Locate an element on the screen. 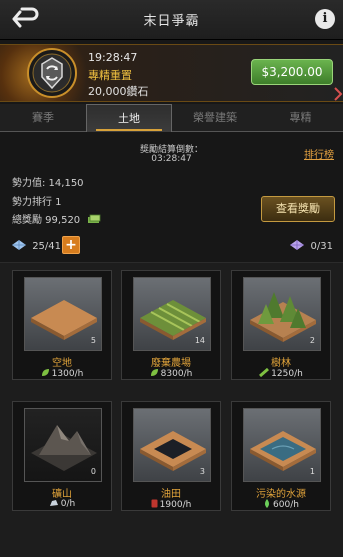 The height and width of the screenshot is (557, 343). land-name: 樹林 is located at coordinates (281, 363).